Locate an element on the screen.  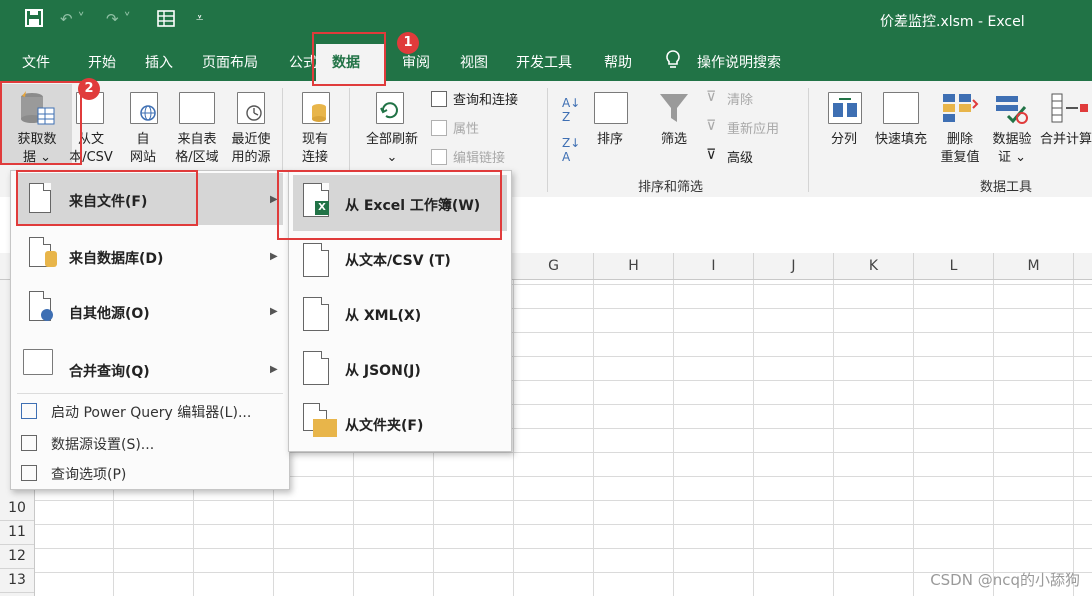
menu-item-combine-queries: 合并查询(Q) is located at coordinates (109, 371).